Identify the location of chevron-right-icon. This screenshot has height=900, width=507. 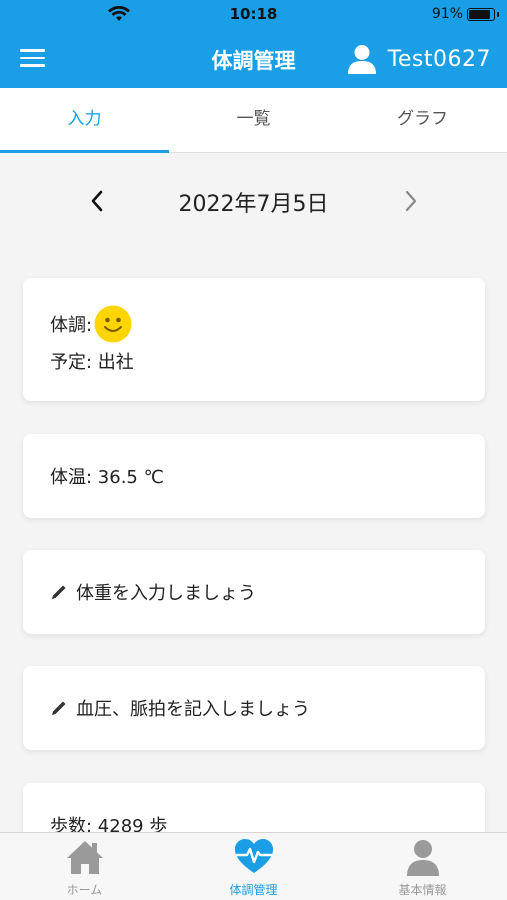
(410, 201).